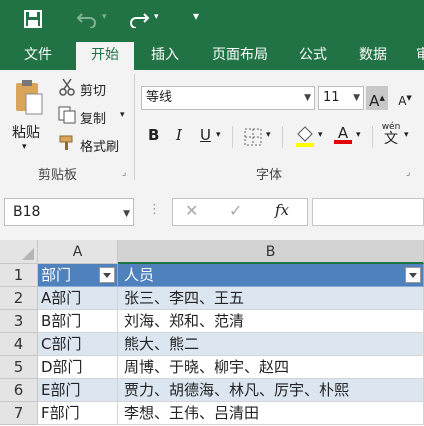 The height and width of the screenshot is (426, 424). Describe the element at coordinates (154, 209) in the screenshot. I see `drag-handle-icon: ⋮` at that location.